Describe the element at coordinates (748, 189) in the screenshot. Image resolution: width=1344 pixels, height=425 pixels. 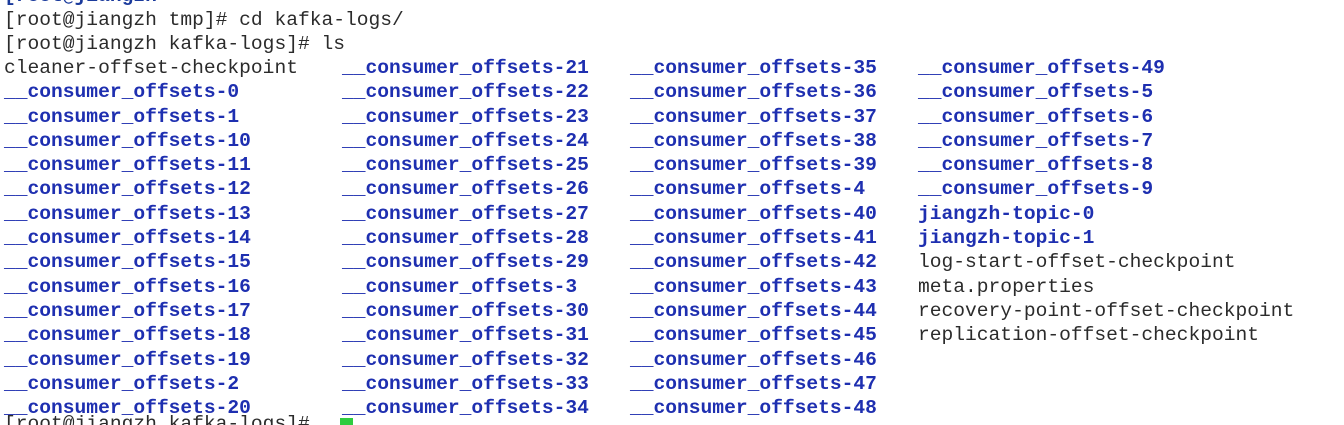
I see `directory-entry: __consumer_offsets-4` at that location.